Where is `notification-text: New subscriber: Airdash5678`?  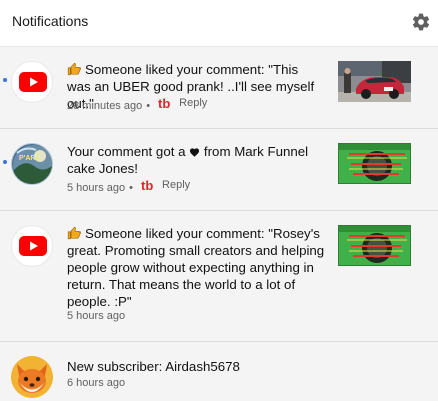
notification-text: New subscriber: Airdash5678 is located at coordinates (153, 366).